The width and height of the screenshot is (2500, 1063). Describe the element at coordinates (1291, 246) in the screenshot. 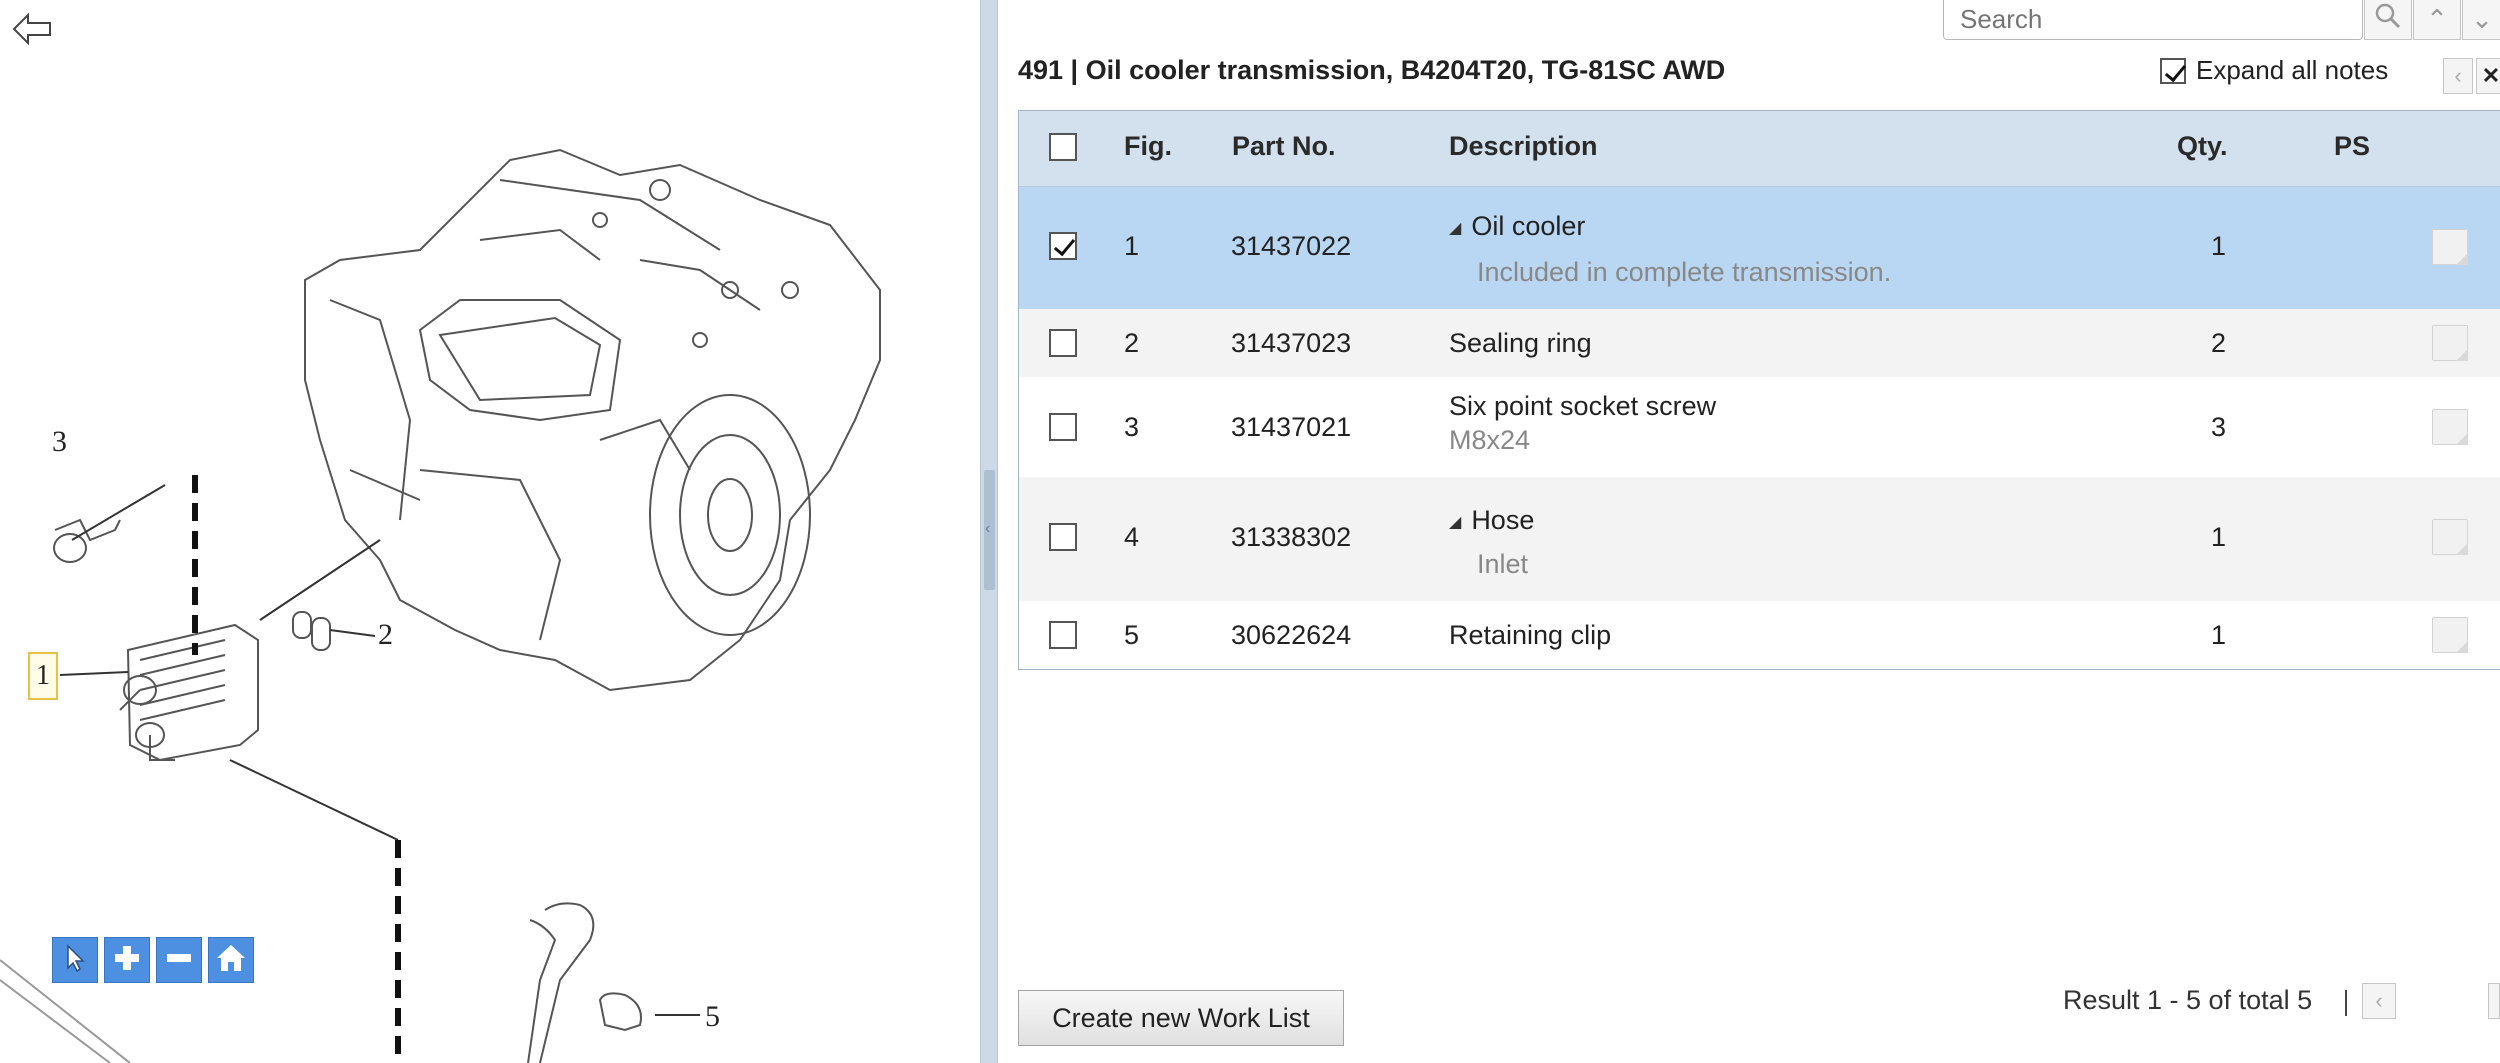

I see `part-number: 31437022` at that location.